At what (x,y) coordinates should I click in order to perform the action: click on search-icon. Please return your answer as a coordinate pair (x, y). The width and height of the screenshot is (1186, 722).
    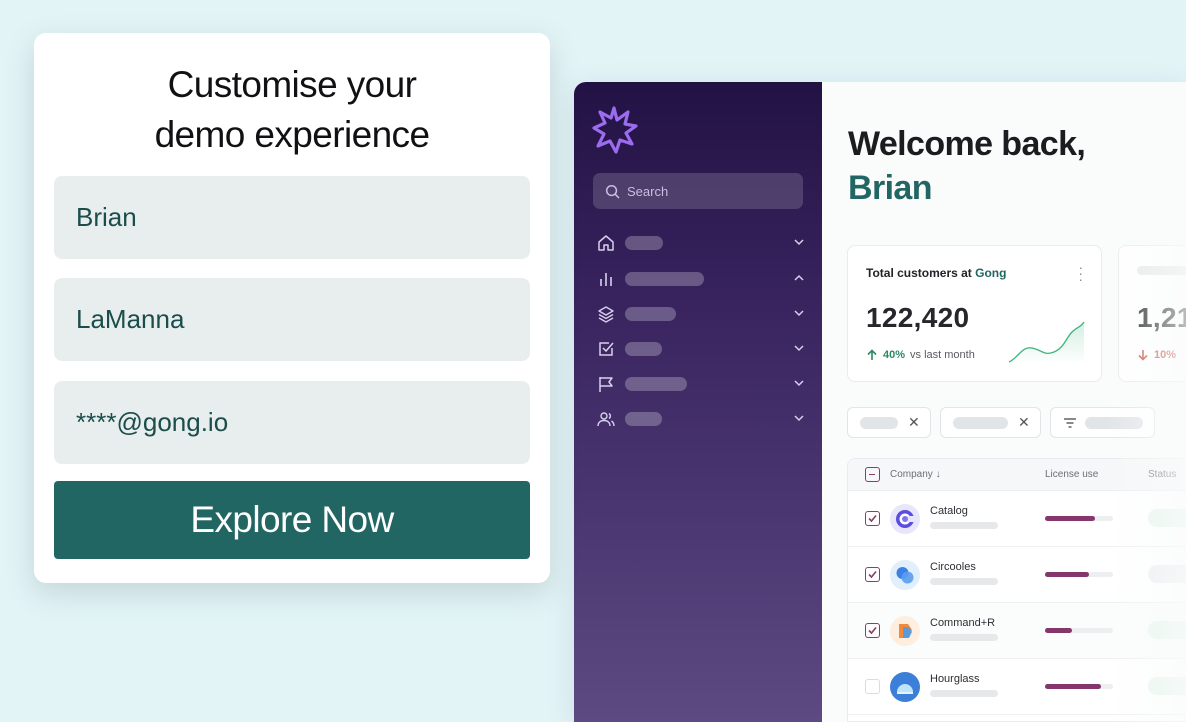
    Looking at the image, I should click on (612, 191).